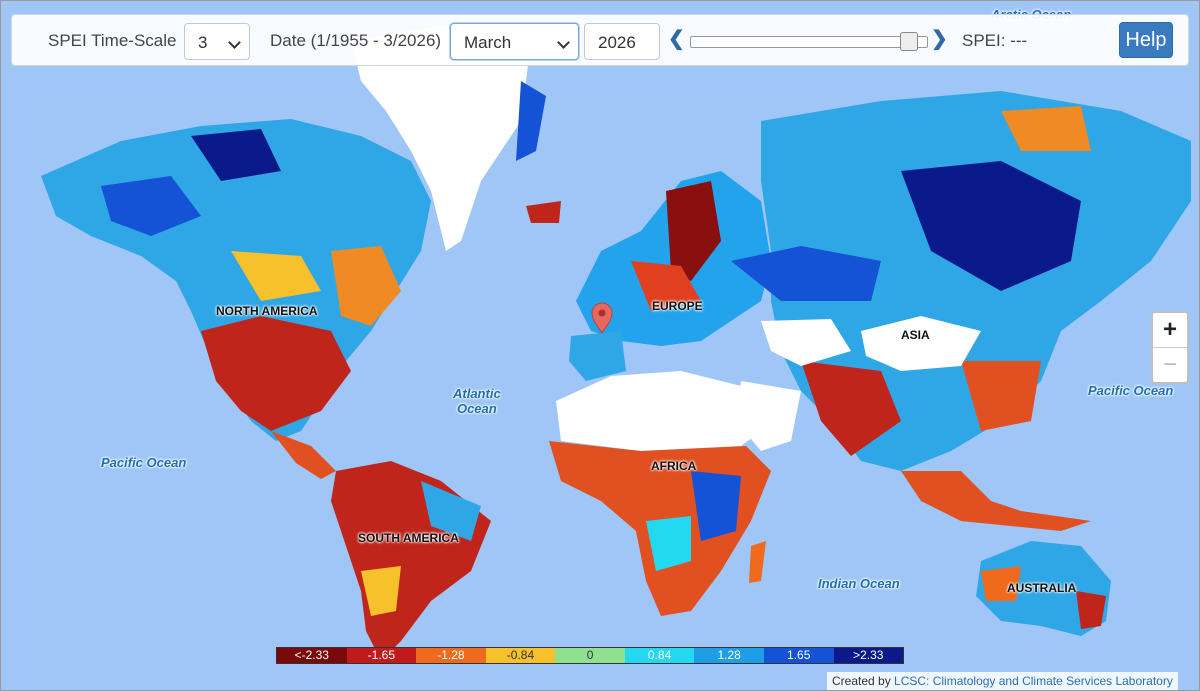  What do you see at coordinates (939, 39) in the screenshot?
I see `next-month-icon: ❯` at bounding box center [939, 39].